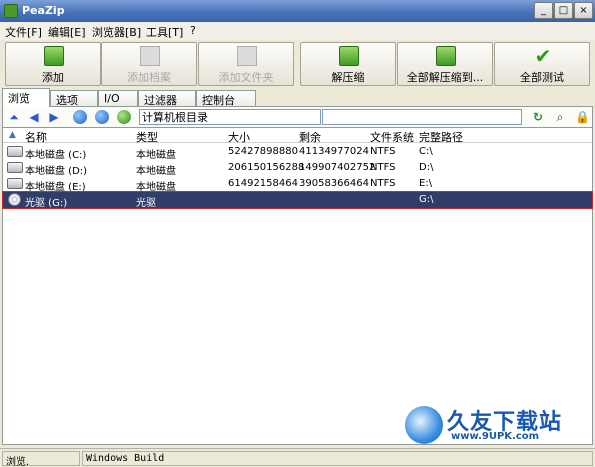 This screenshot has width=595, height=467. Describe the element at coordinates (334, 183) in the screenshot. I see `row-free: 39058366464` at that location.